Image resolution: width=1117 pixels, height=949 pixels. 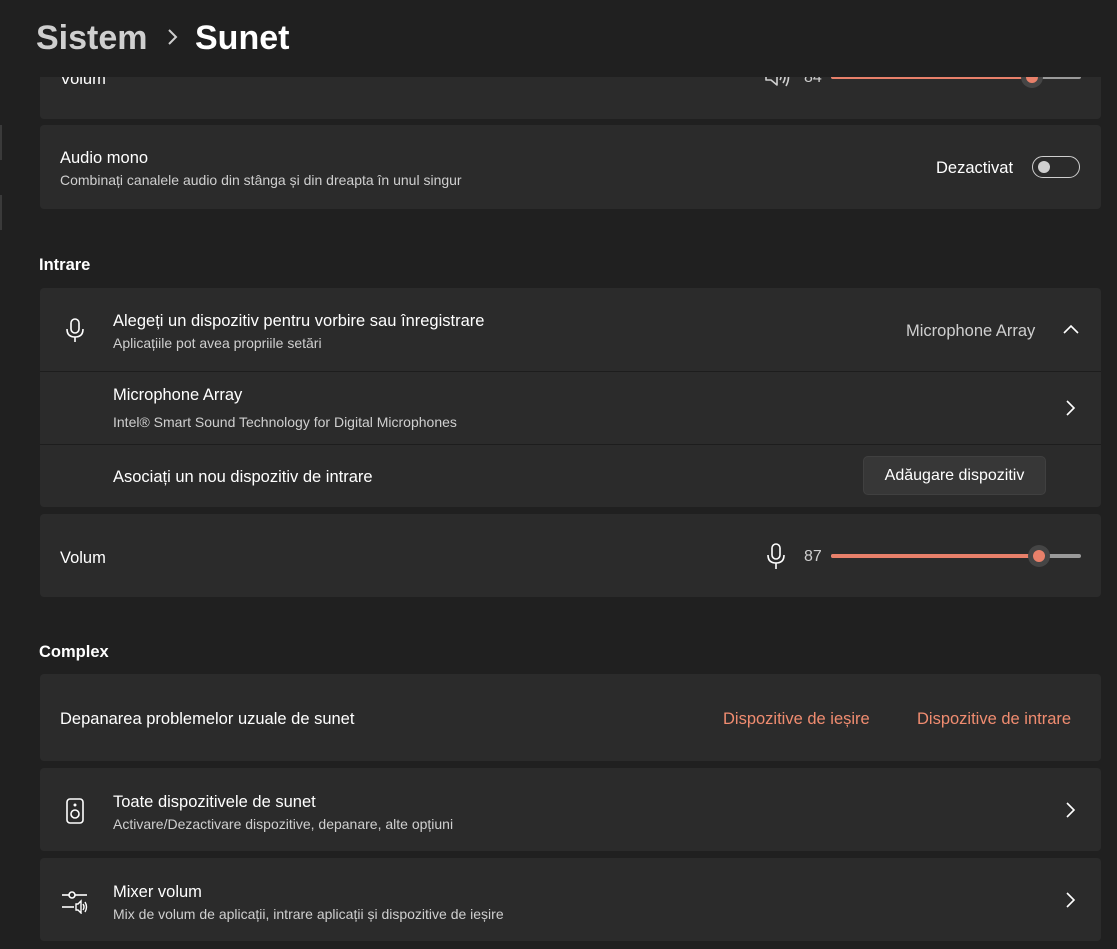 I want to click on slider-thumb, so click(x=1039, y=556).